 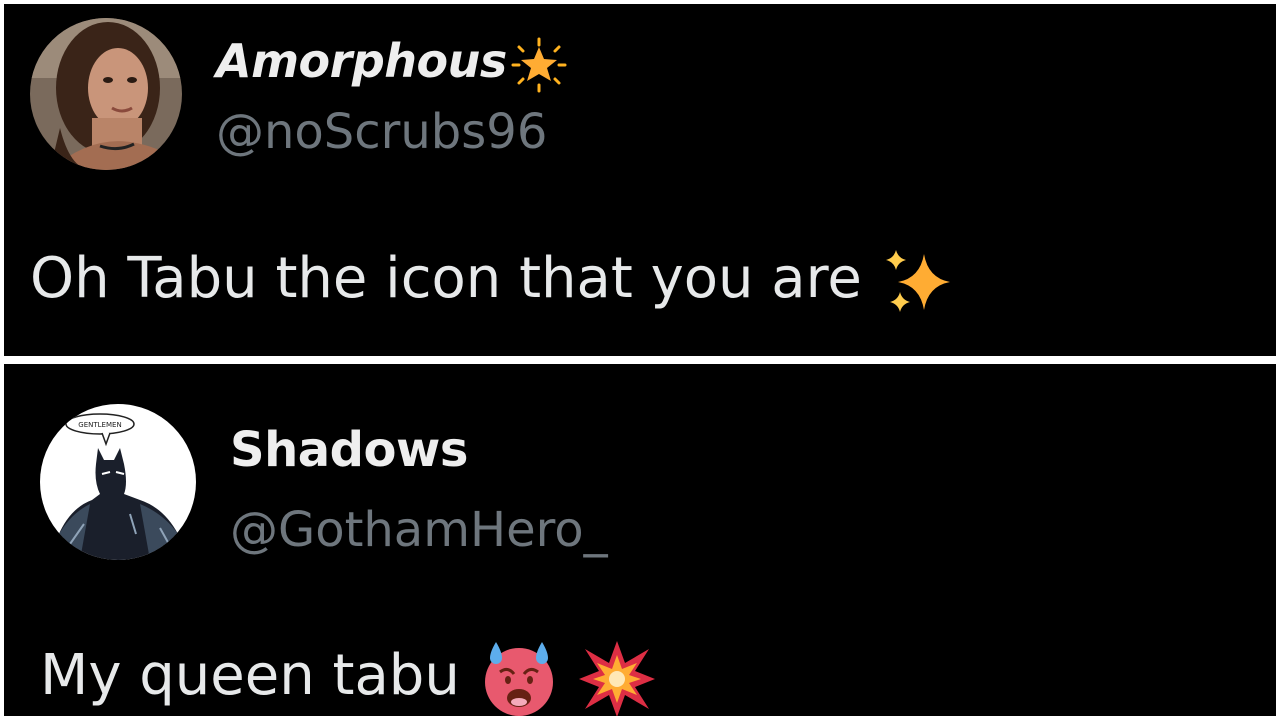 I want to click on glowing-star-icon, so click(x=539, y=65).